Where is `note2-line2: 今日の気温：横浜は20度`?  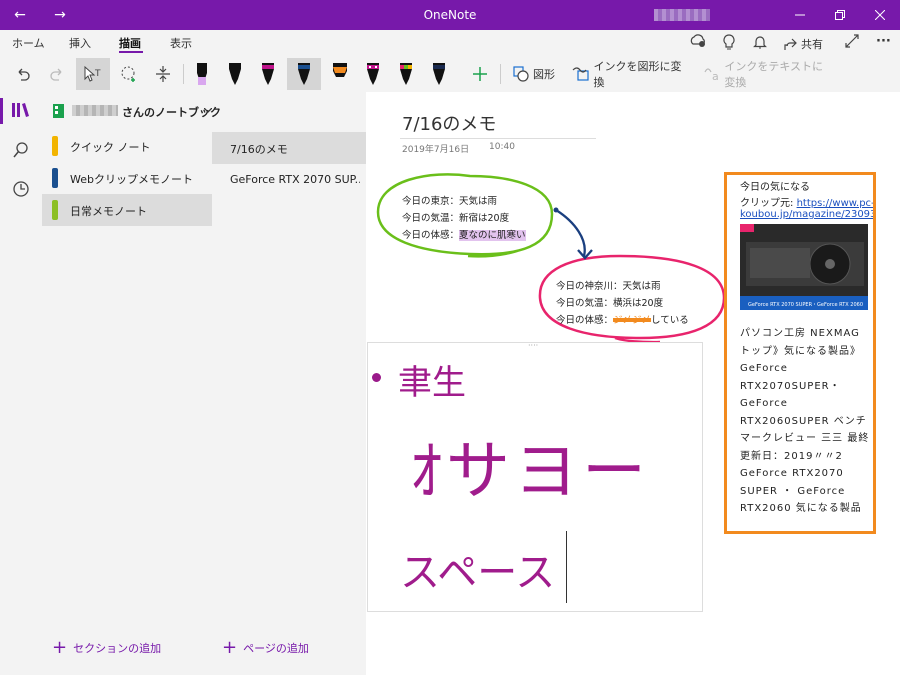
note2-line2: 今日の気温：横浜は20度 is located at coordinates (609, 302).